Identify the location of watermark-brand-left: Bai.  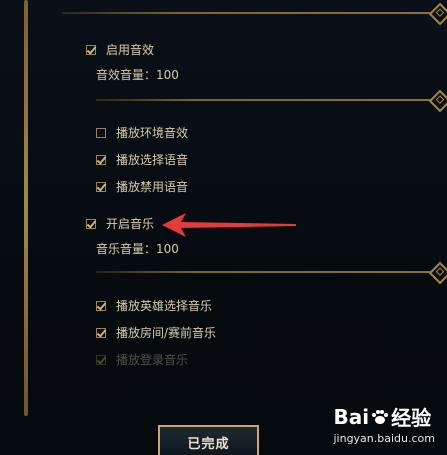
(351, 416).